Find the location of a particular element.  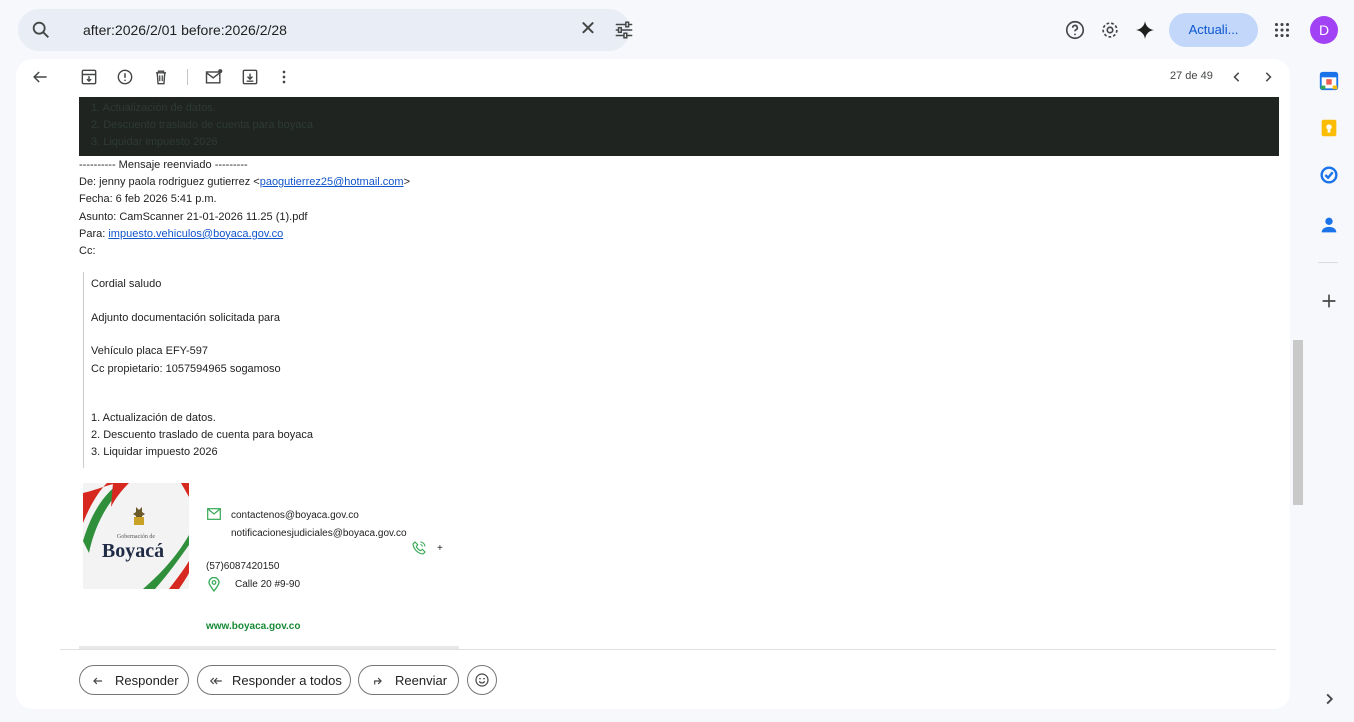

gemini-sparkle-icon is located at coordinates (1145, 30).